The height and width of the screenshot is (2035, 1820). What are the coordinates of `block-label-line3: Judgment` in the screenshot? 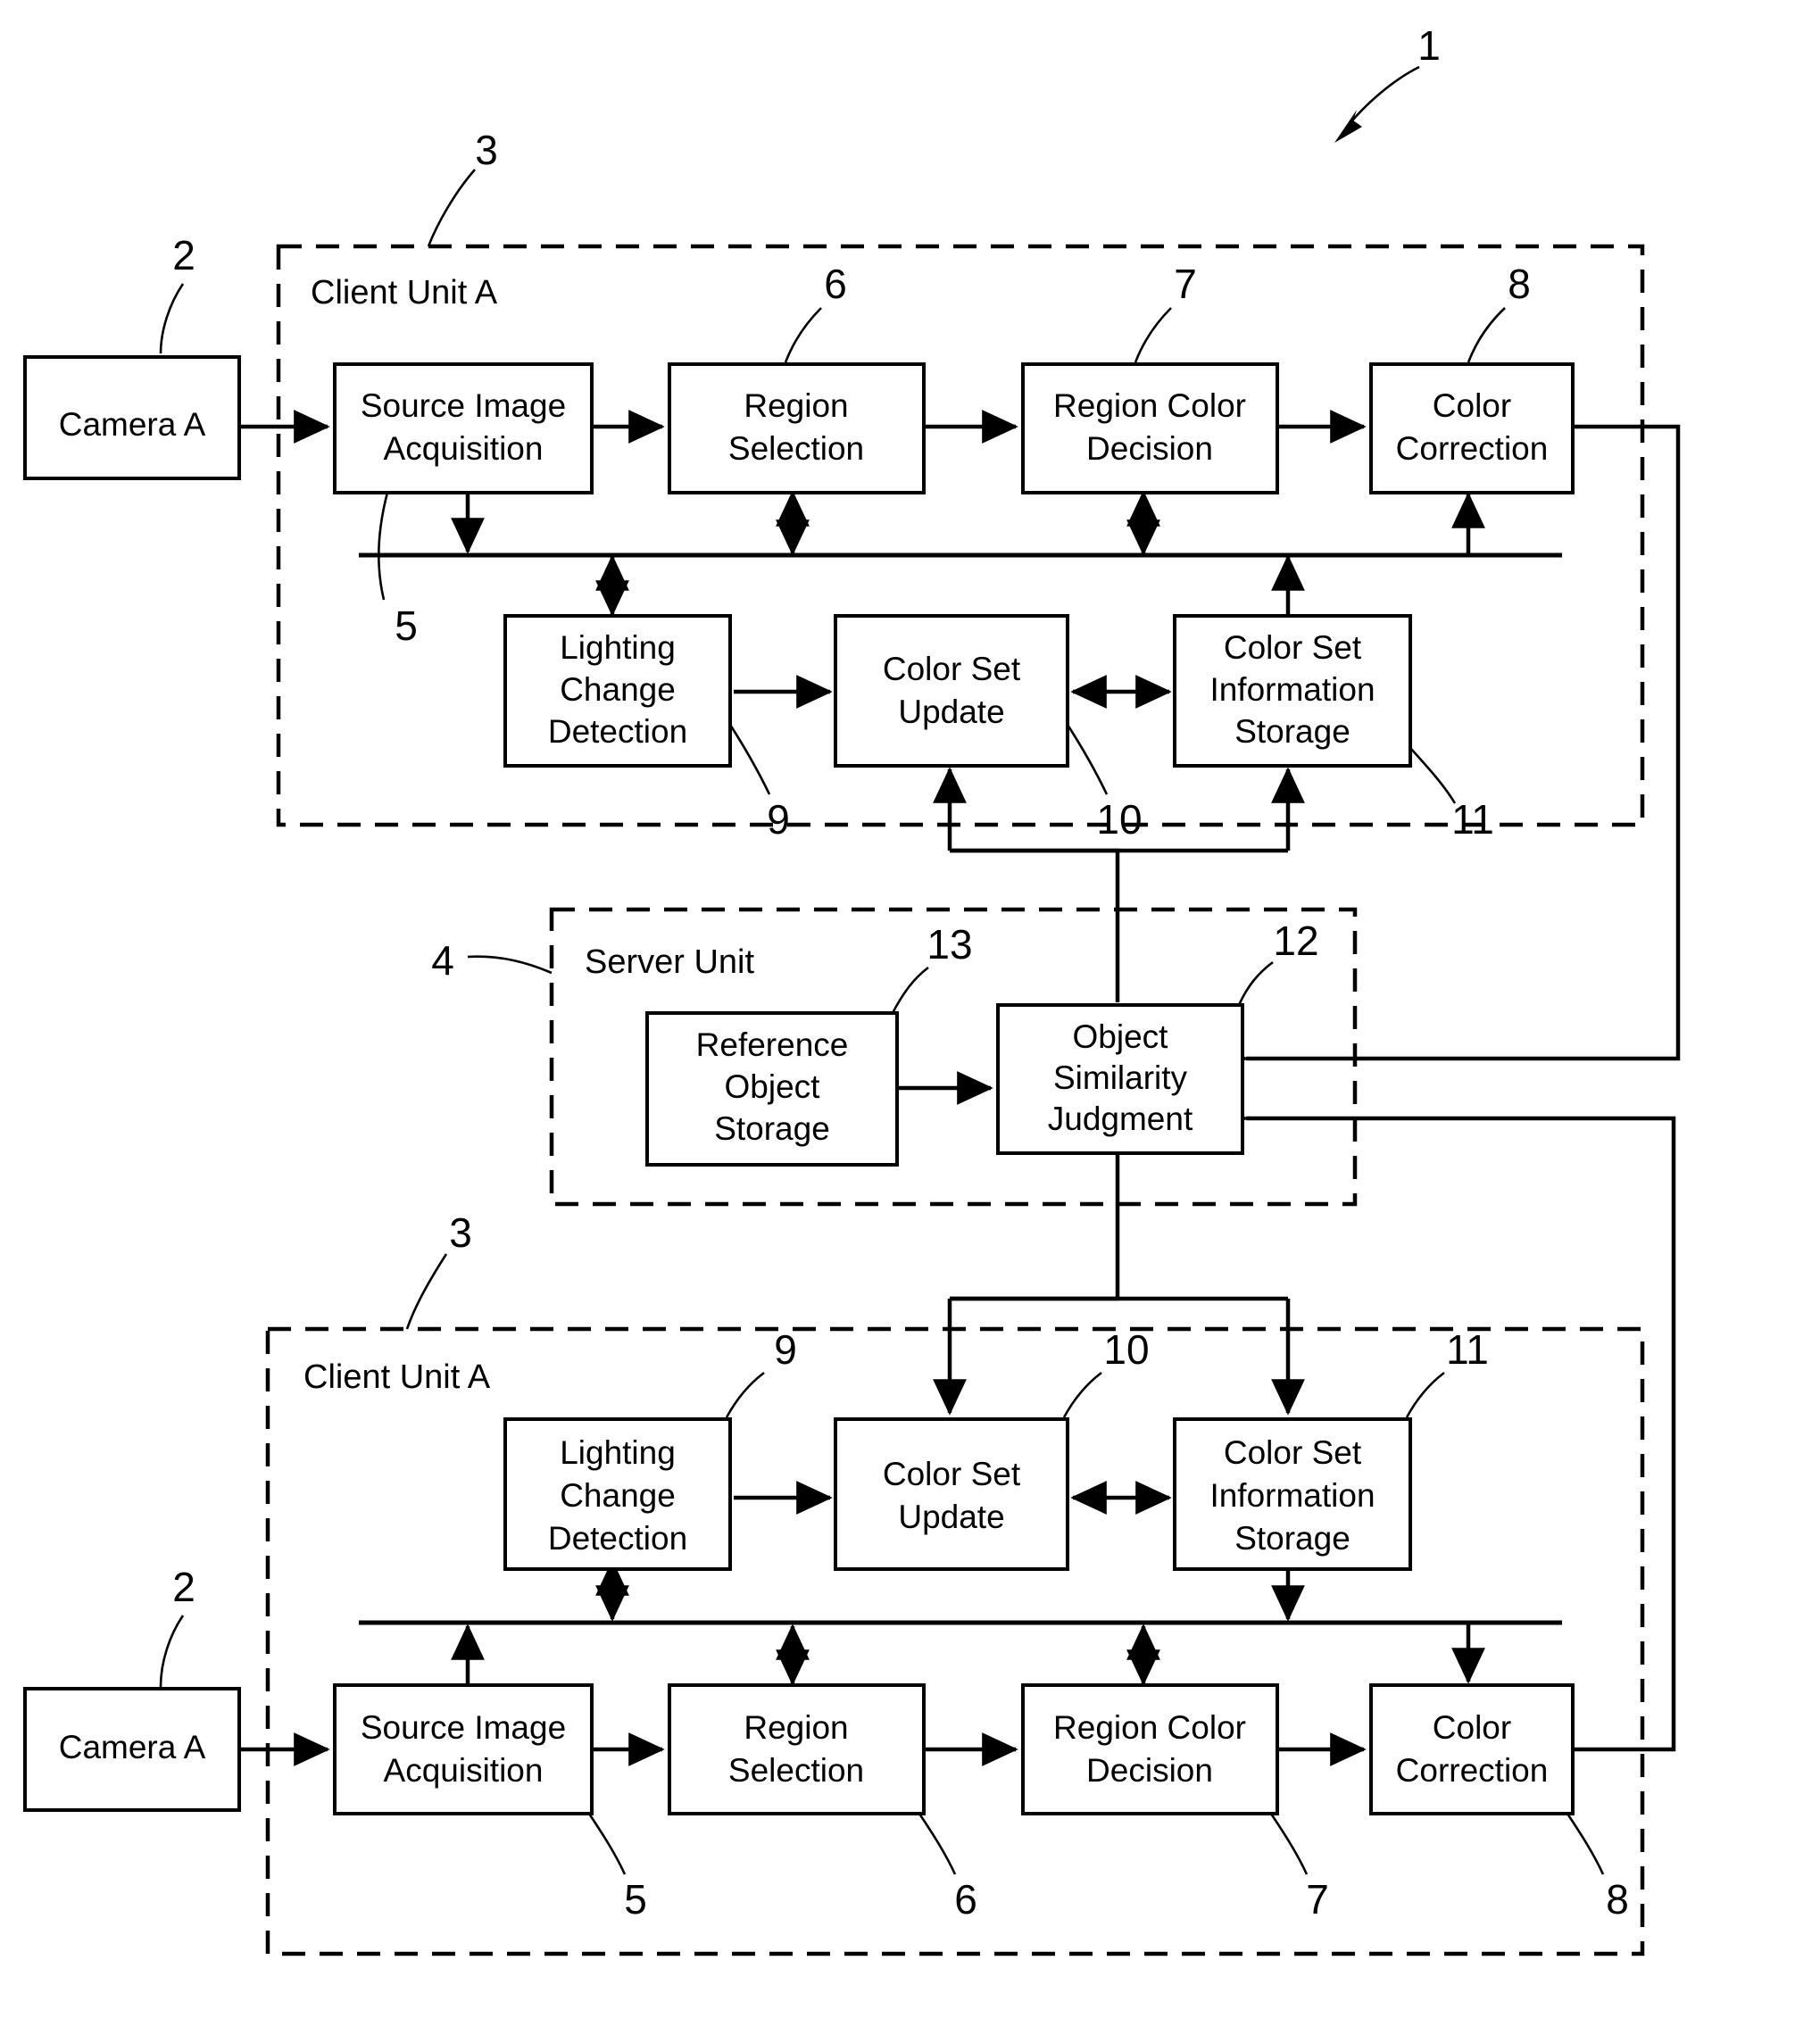 It's located at (1120, 1119).